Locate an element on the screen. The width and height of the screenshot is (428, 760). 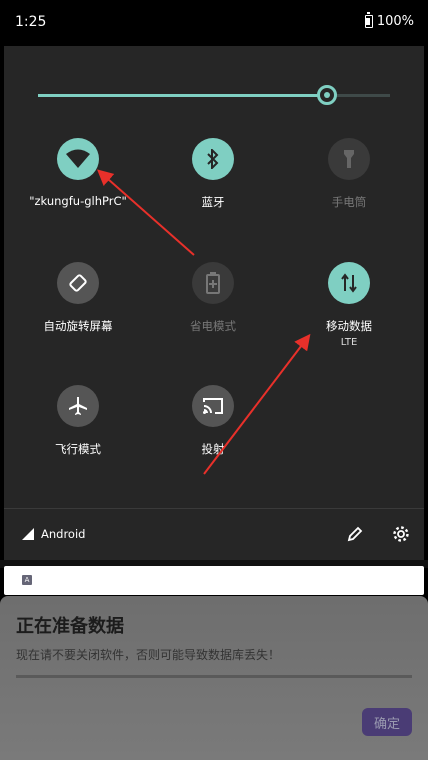
tile-label: "zkungfu-glhPrC" is located at coordinates (78, 201).